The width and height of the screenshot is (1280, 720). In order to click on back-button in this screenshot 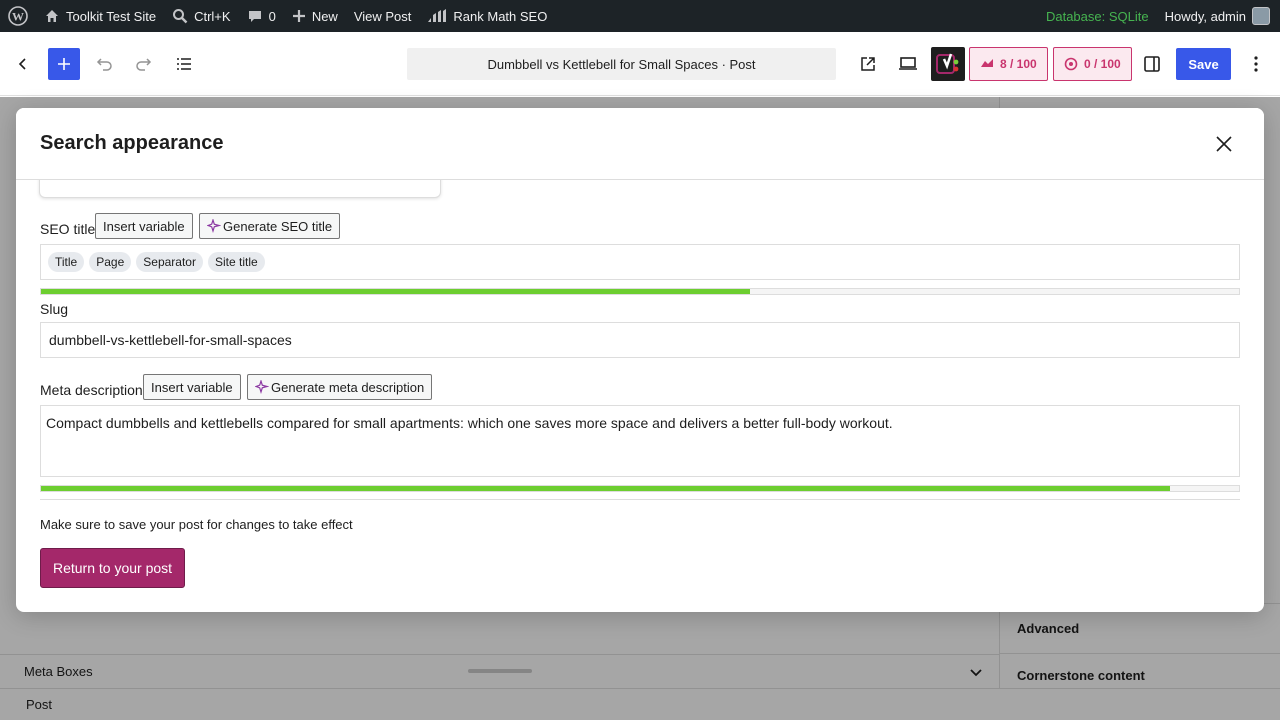, I will do `click(23, 64)`.